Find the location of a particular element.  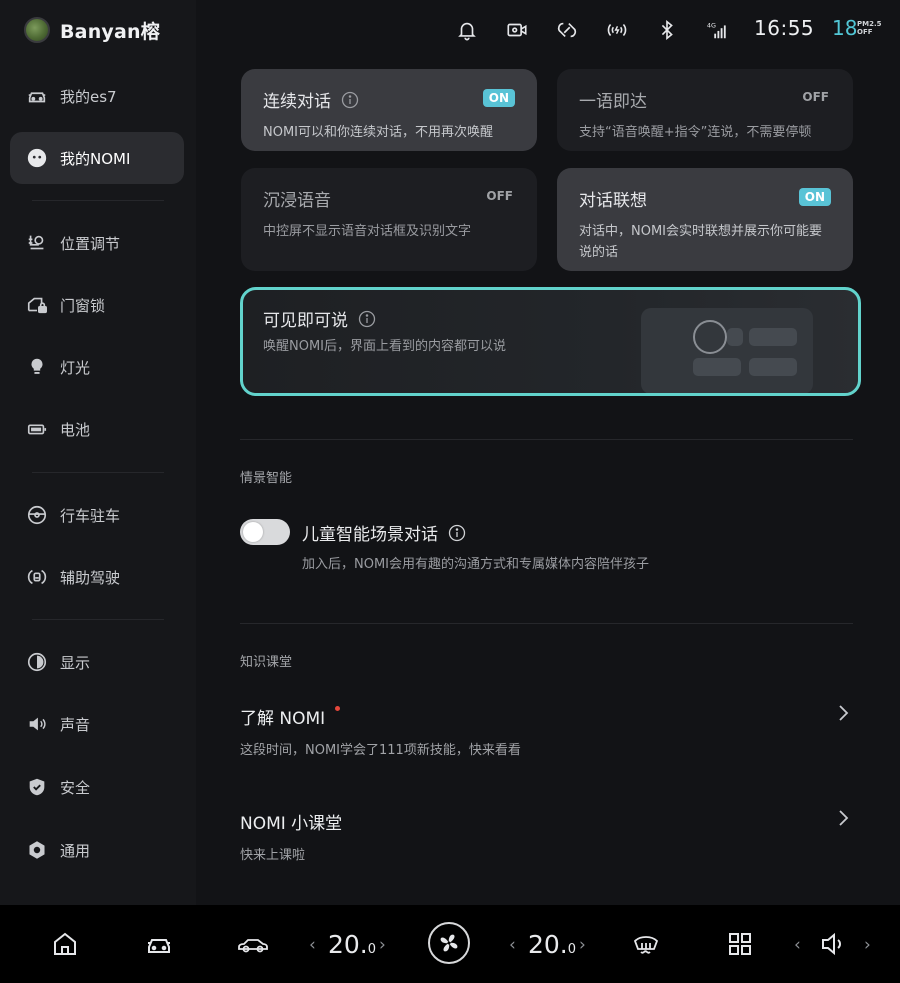

dashcam-icon is located at coordinates (517, 30).